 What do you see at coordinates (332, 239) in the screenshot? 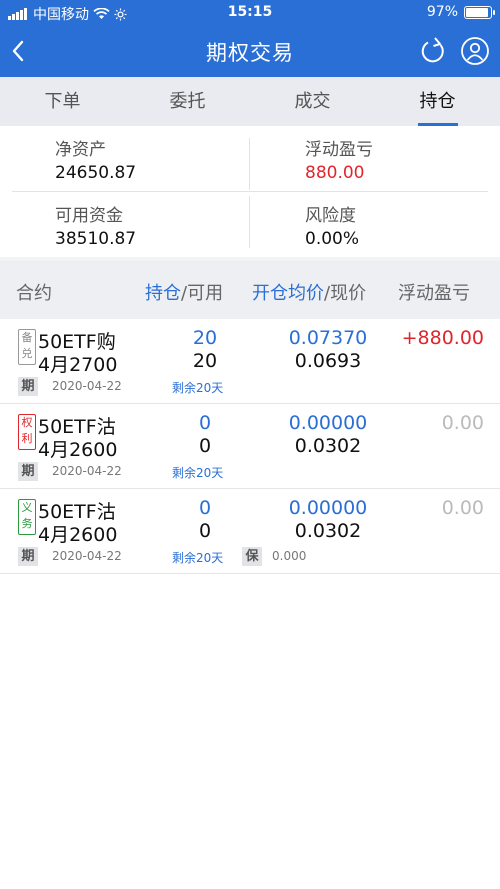
I see `risk-value: 0.00%` at bounding box center [332, 239].